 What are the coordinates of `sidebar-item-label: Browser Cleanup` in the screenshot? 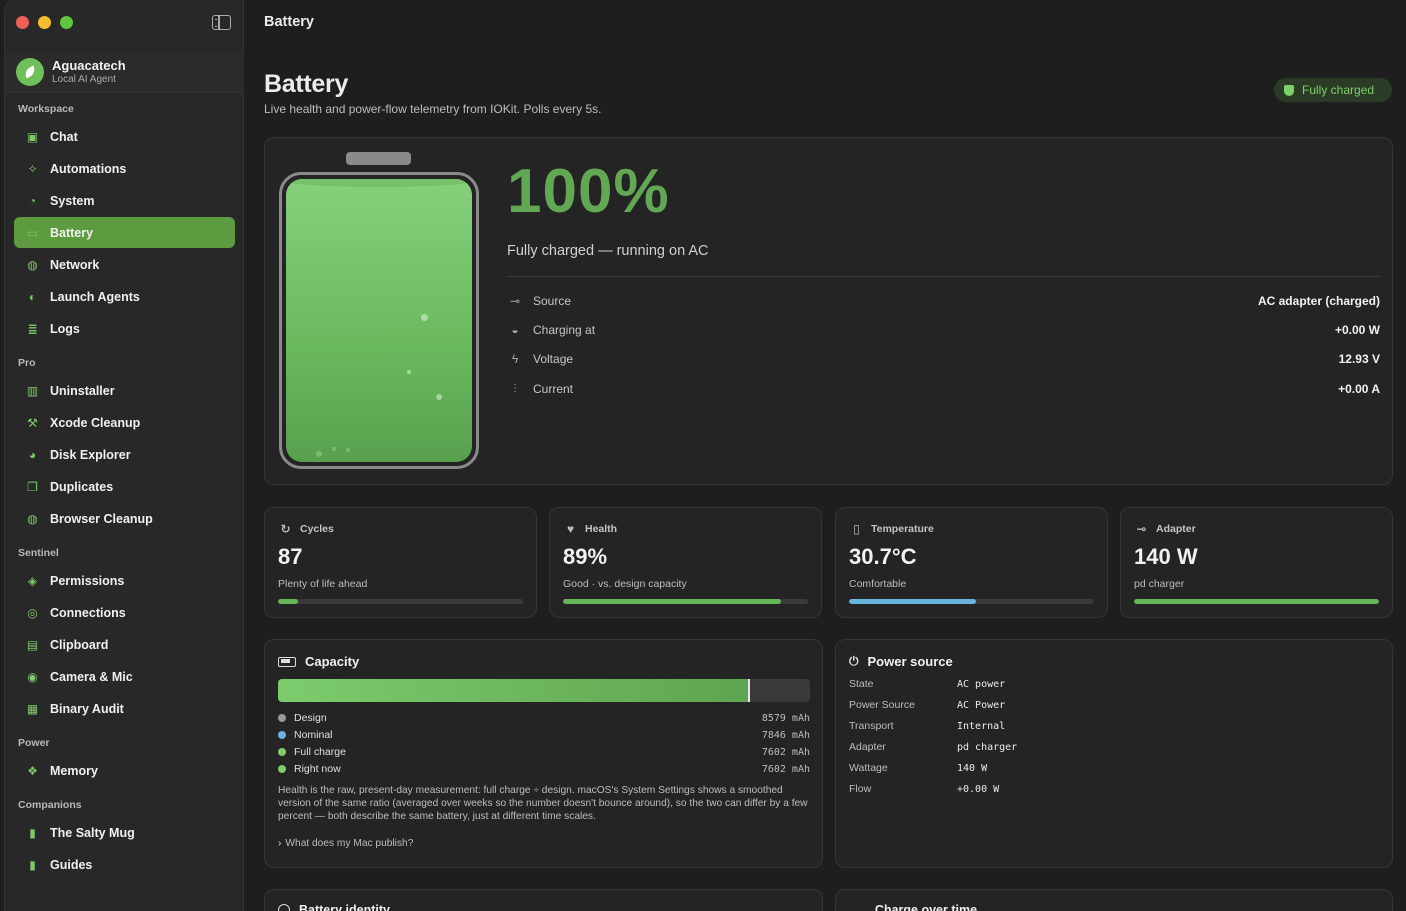 It's located at (101, 518).